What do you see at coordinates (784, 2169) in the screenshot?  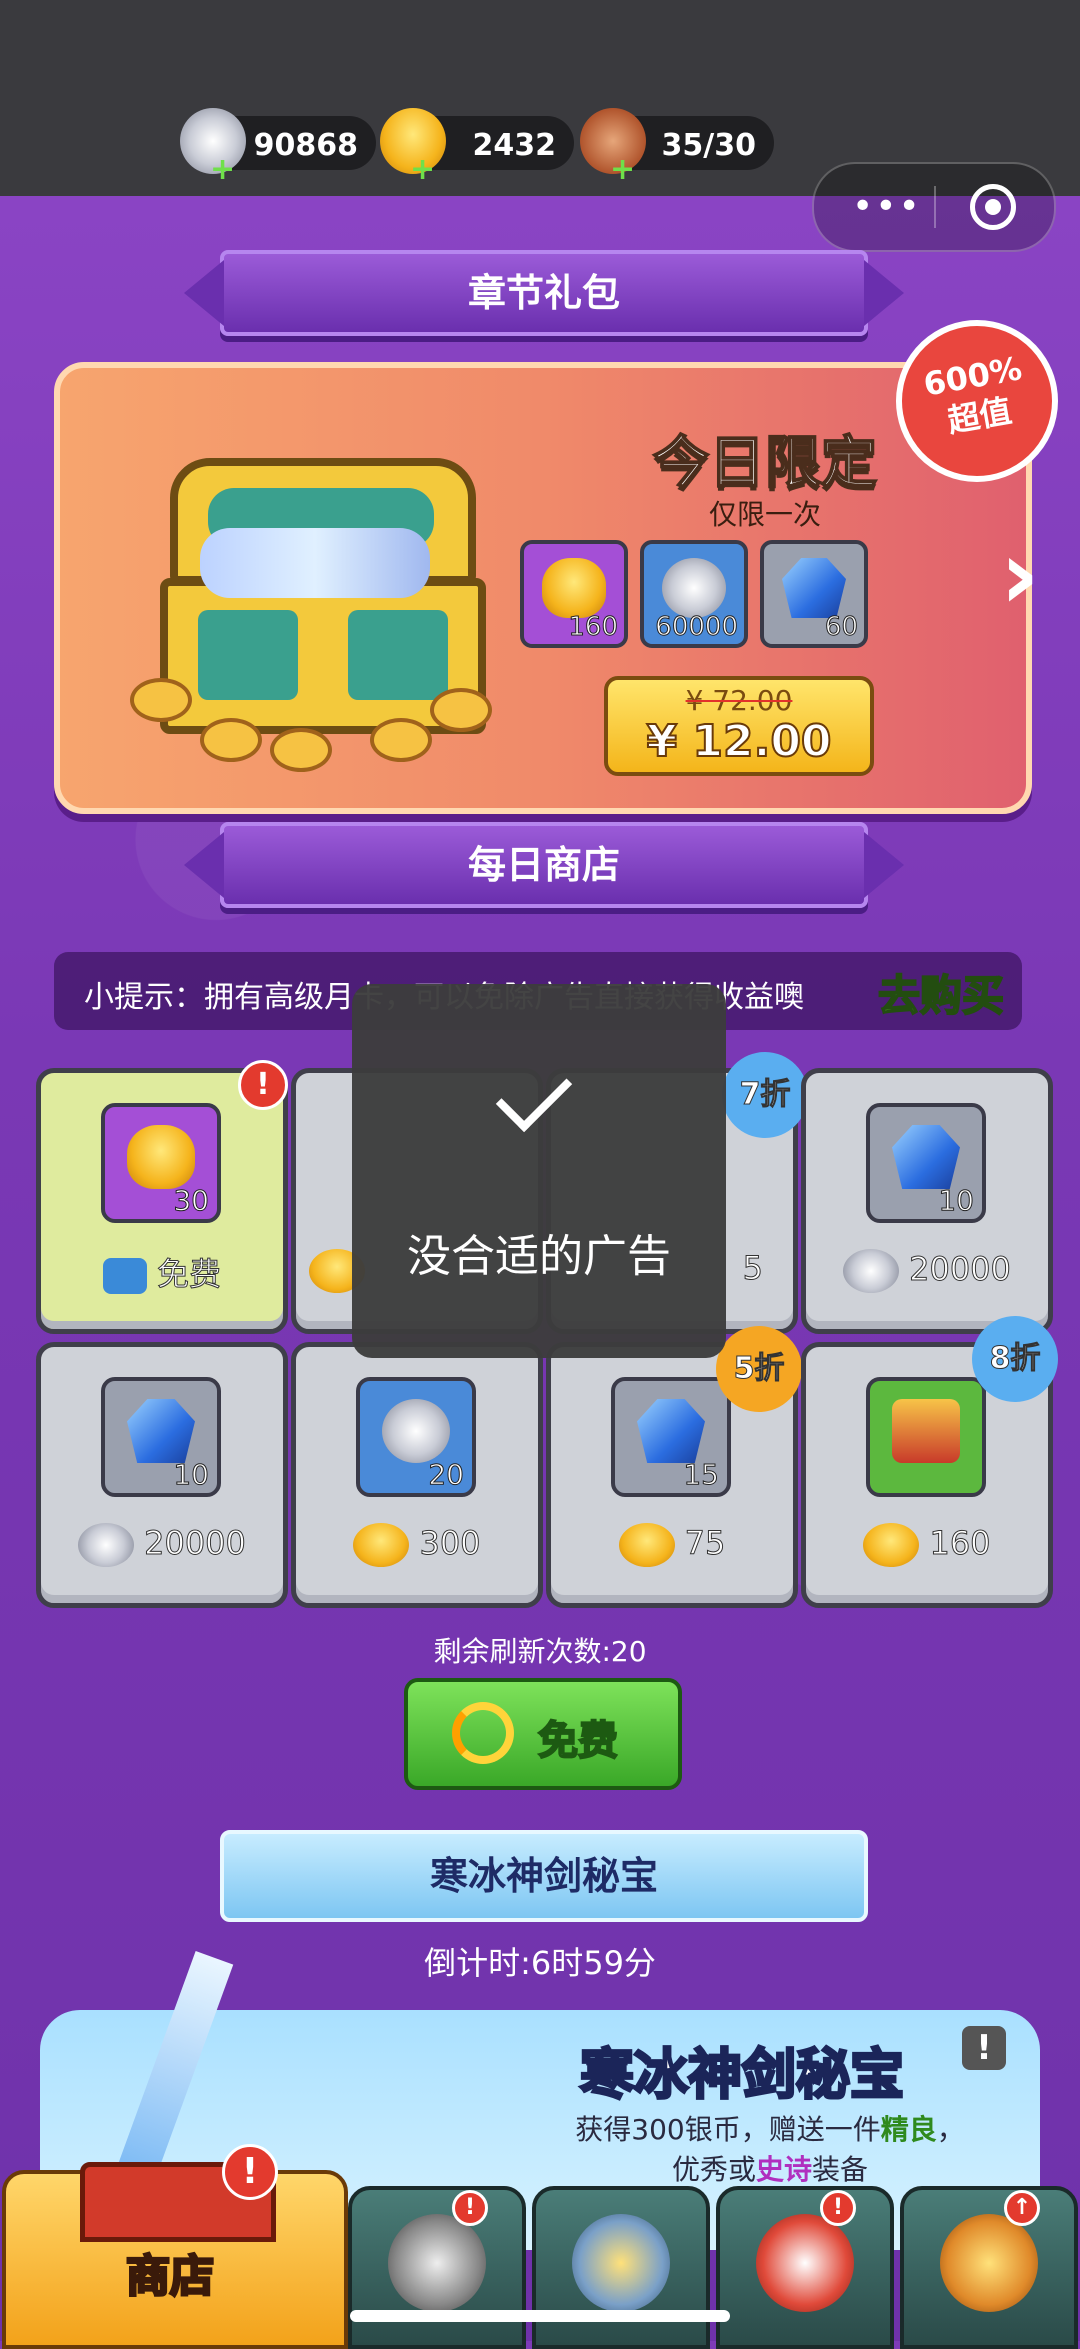 I see `quality-epic: 史诗` at bounding box center [784, 2169].